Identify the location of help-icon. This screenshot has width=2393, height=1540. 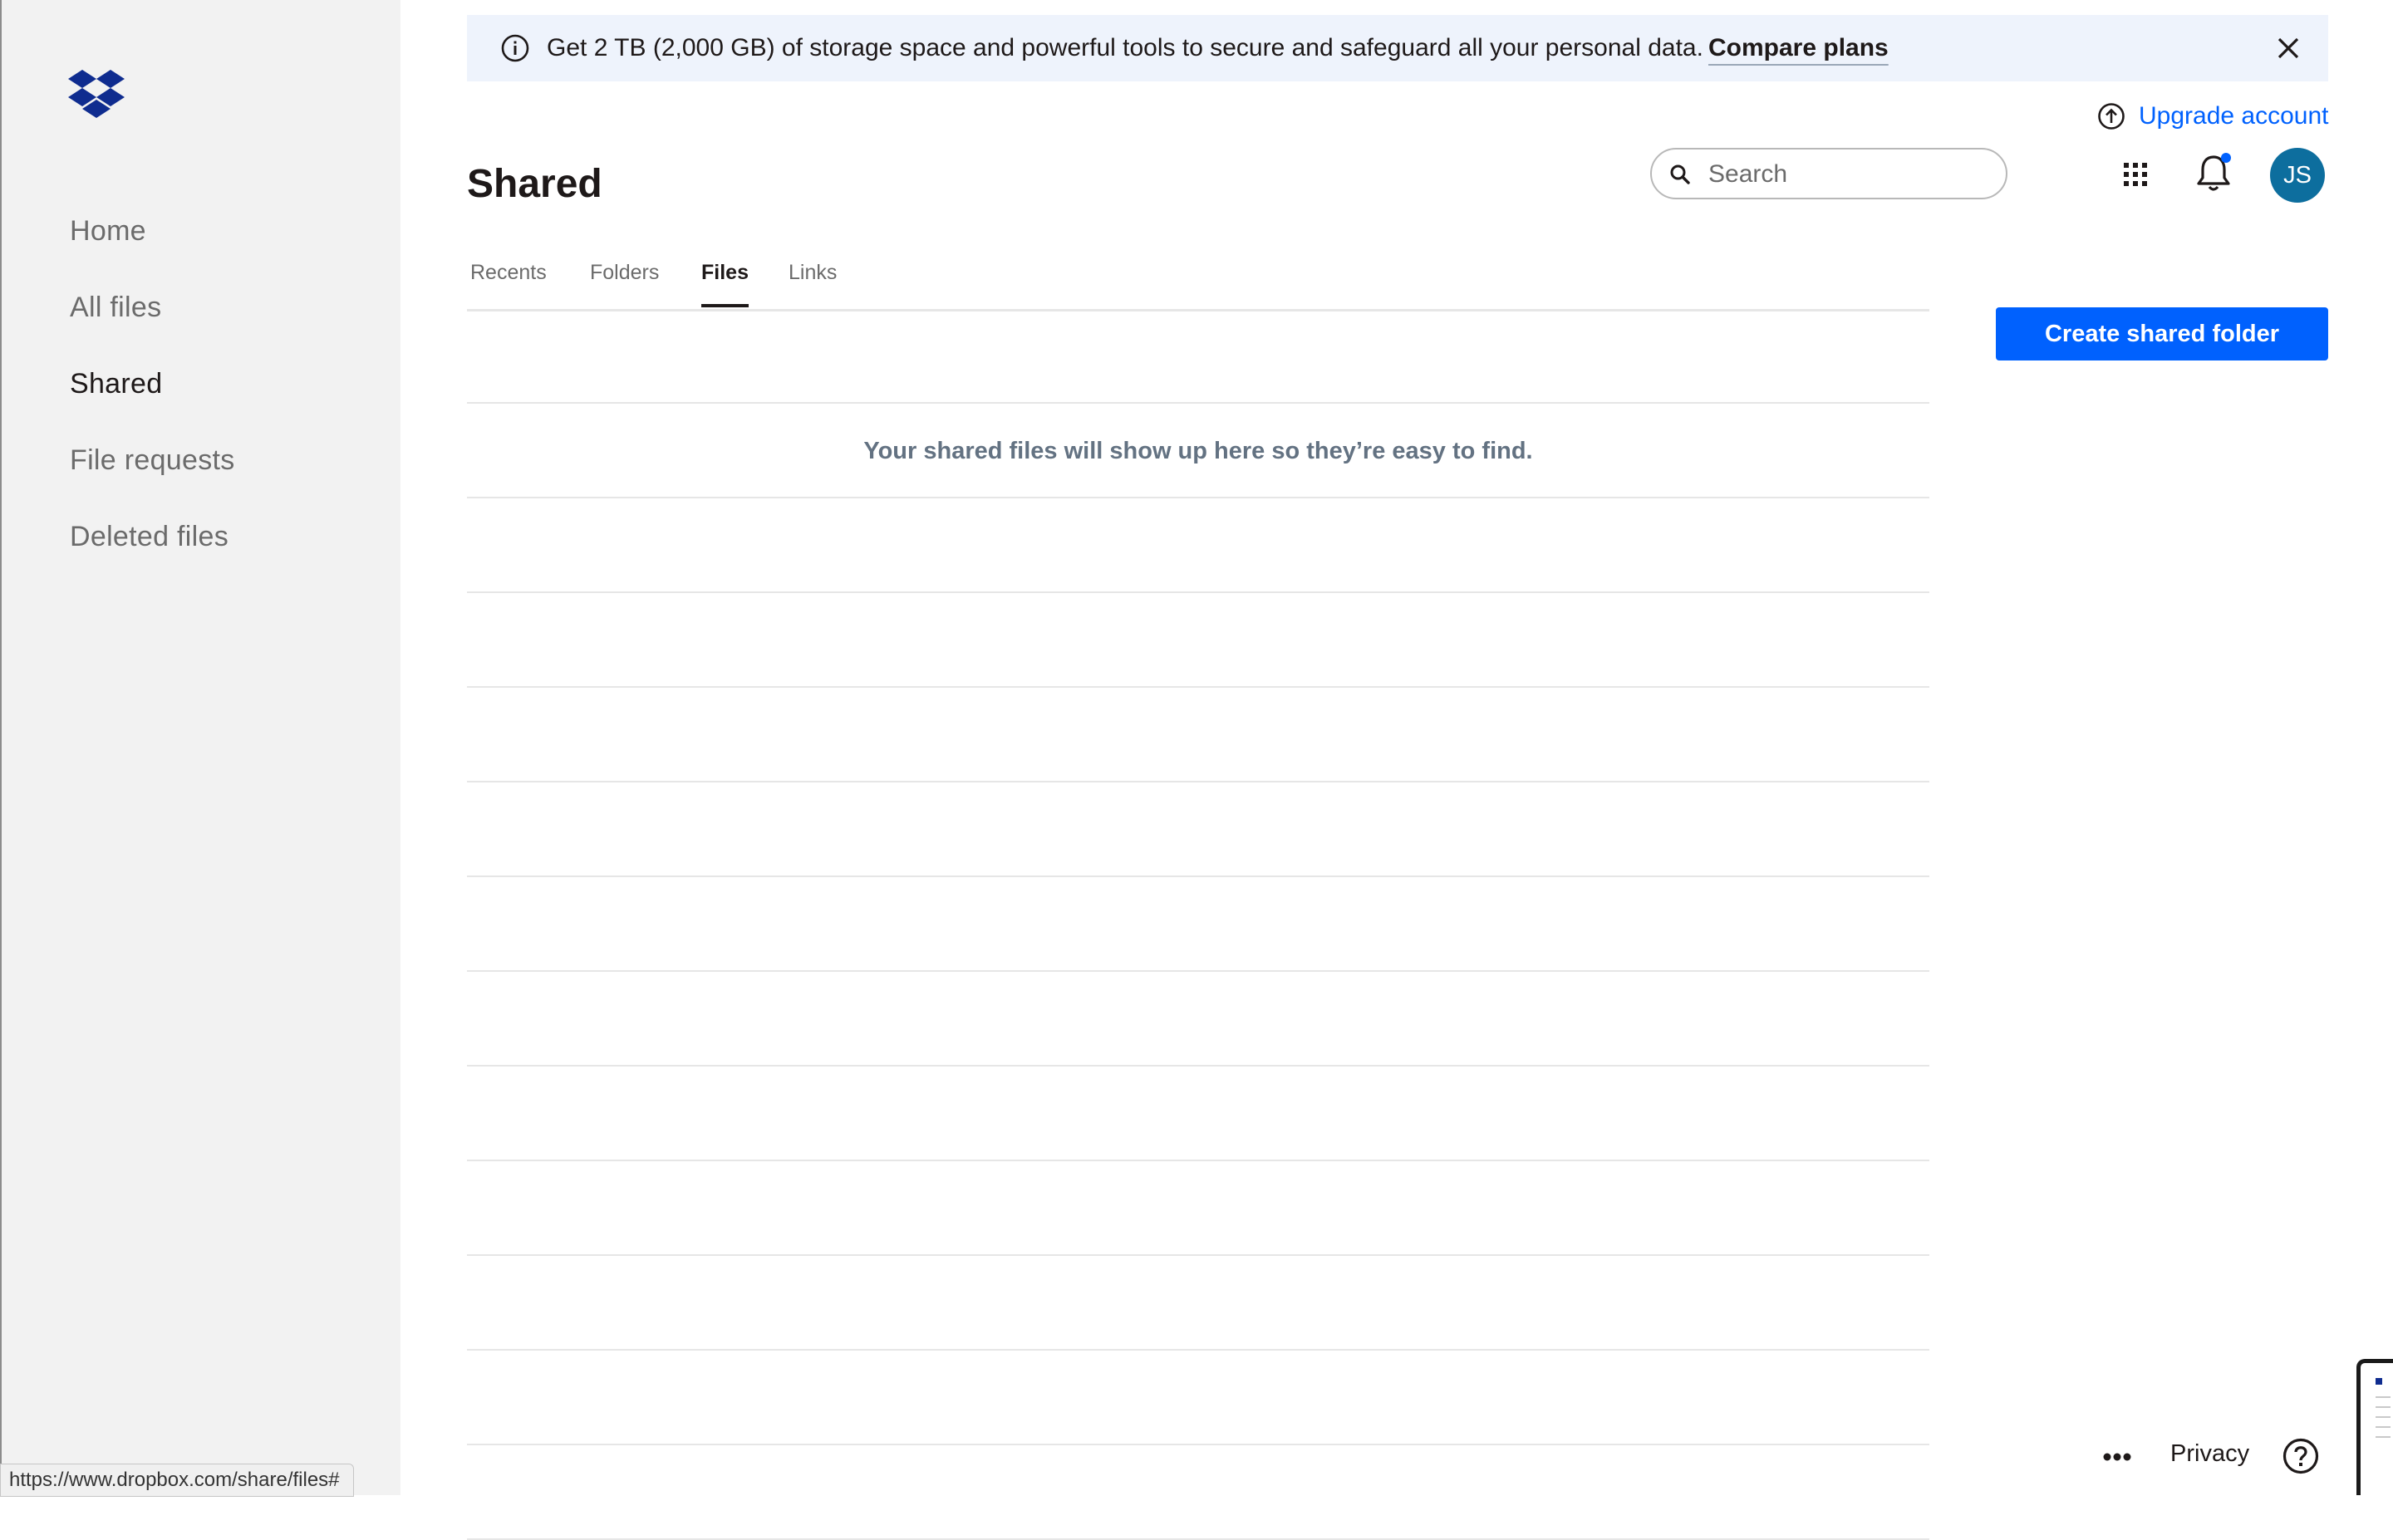
(2301, 1456).